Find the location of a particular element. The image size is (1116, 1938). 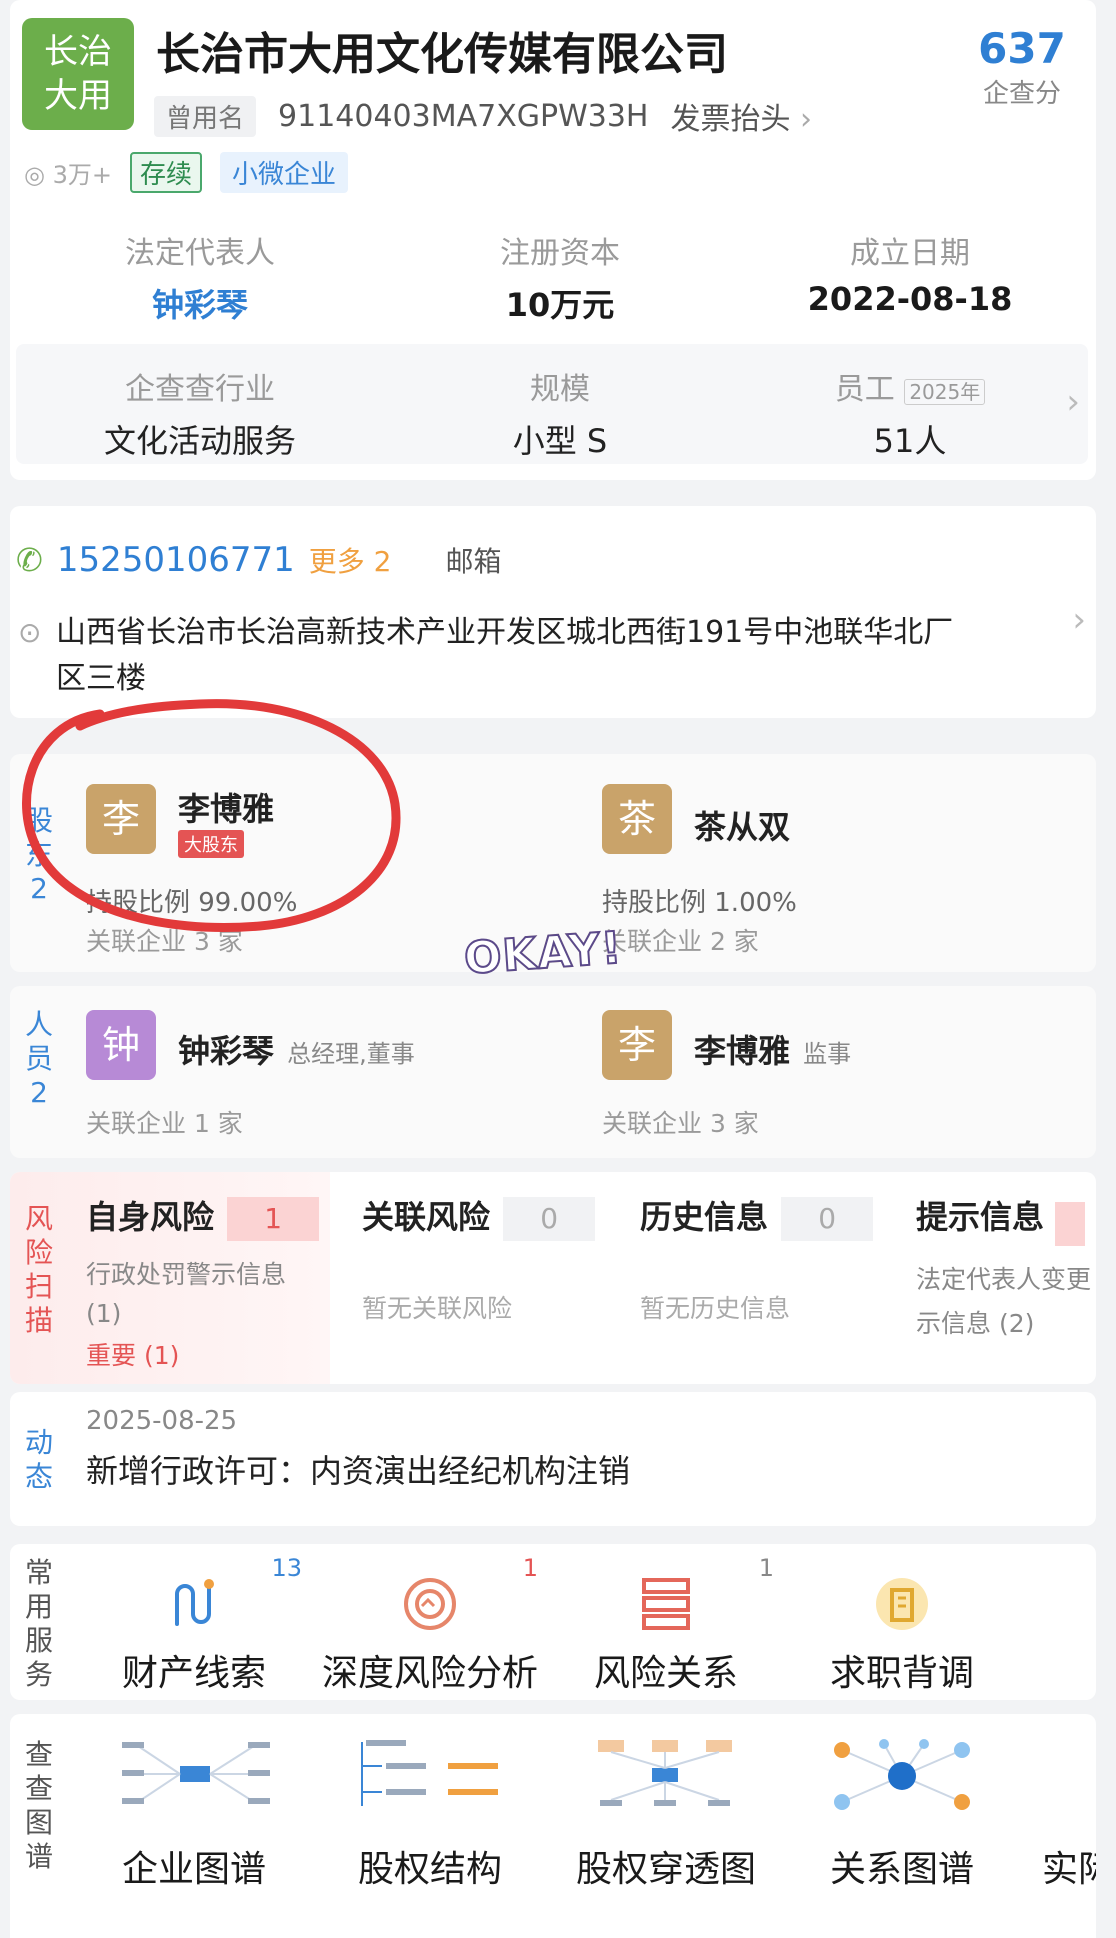

company-meta-row: 曾用名 91140403MA7XGPW33H 发票抬头 › is located at coordinates (483, 116).